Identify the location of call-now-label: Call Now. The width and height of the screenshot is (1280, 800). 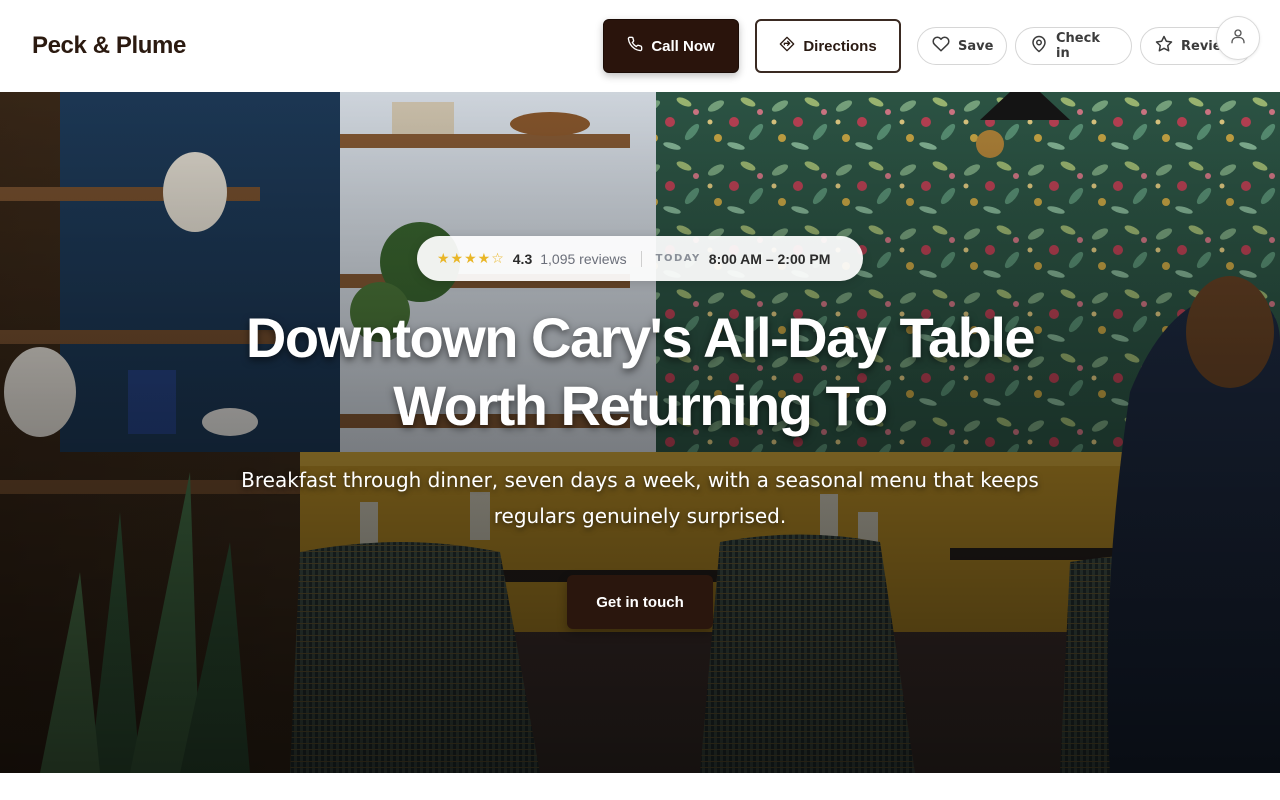
(683, 46).